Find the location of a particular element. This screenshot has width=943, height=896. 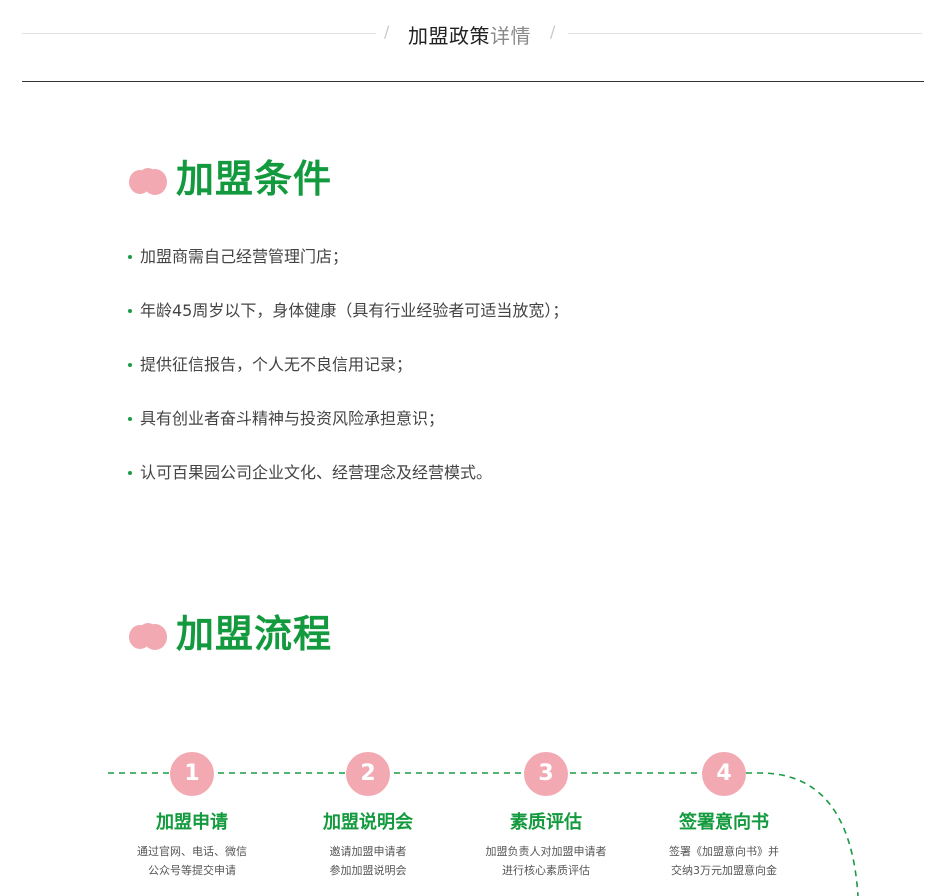

condition-text: 年龄45周岁以下，身体健康（具有行业经验者可适当放宽）； is located at coordinates (354, 310).